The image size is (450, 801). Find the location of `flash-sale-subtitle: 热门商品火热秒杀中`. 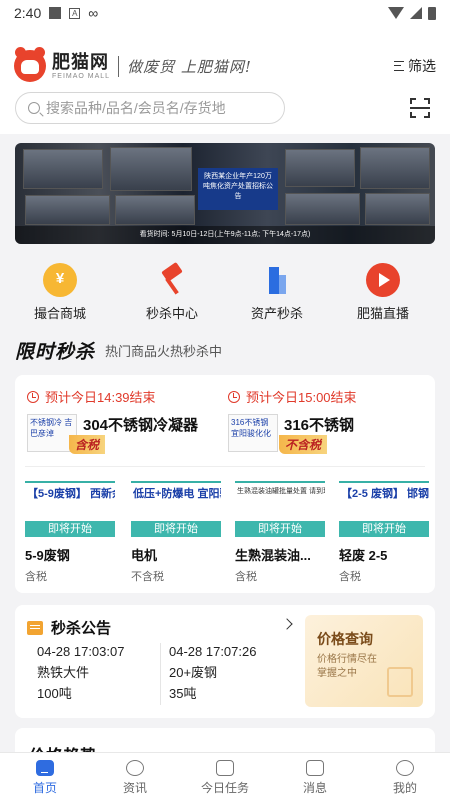

flash-sale-subtitle: 热门商品火热秒杀中 is located at coordinates (164, 351).